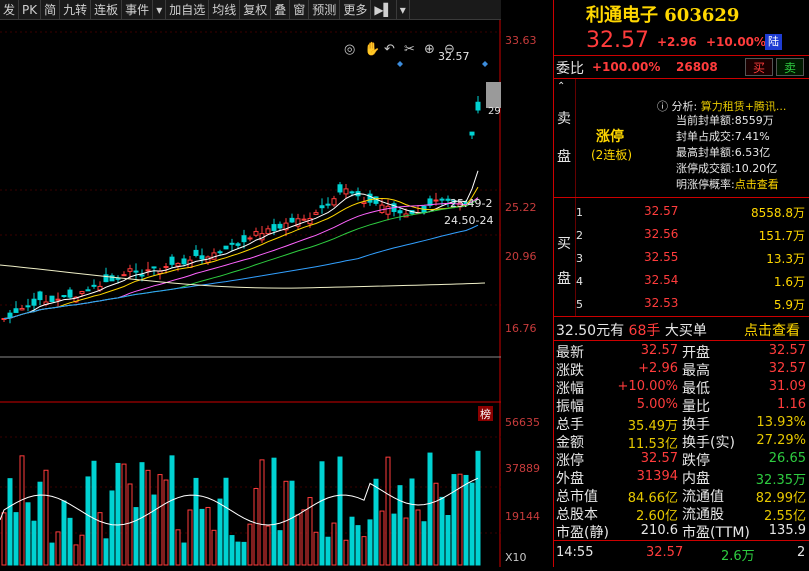  Describe the element at coordinates (696, 461) in the screenshot. I see `stat-label: 跌停` at that location.